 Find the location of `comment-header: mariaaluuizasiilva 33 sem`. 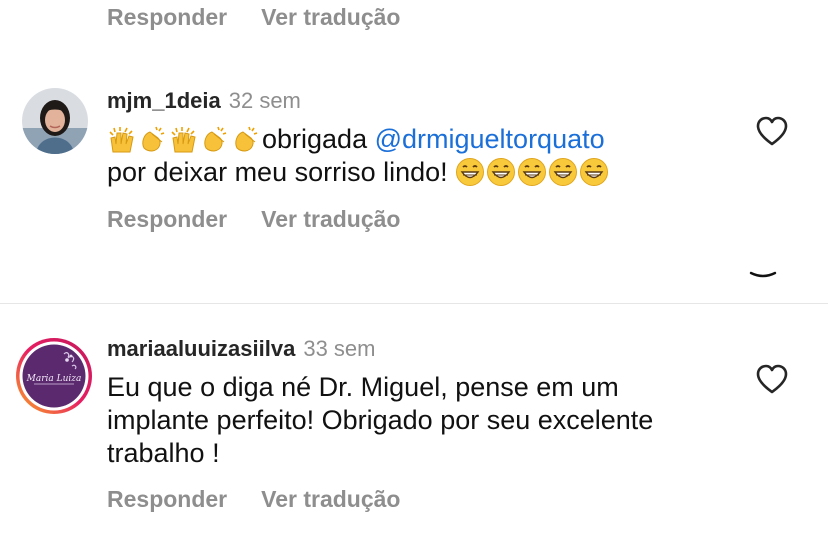

comment-header: mariaaluuizasiilva 33 sem is located at coordinates (241, 350).